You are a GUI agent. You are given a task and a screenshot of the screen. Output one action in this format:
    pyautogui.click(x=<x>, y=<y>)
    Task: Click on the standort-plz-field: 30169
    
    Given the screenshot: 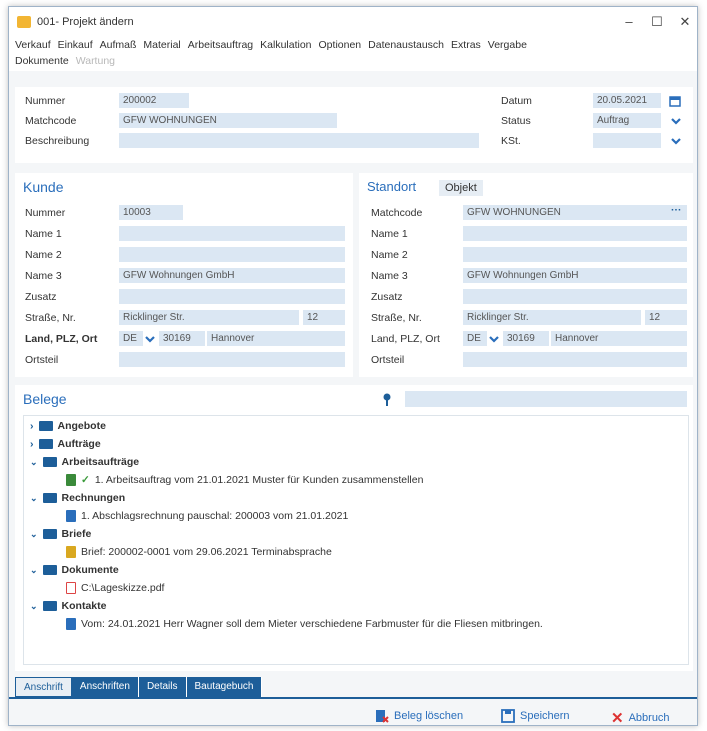 What is the action you would take?
    pyautogui.click(x=526, y=338)
    